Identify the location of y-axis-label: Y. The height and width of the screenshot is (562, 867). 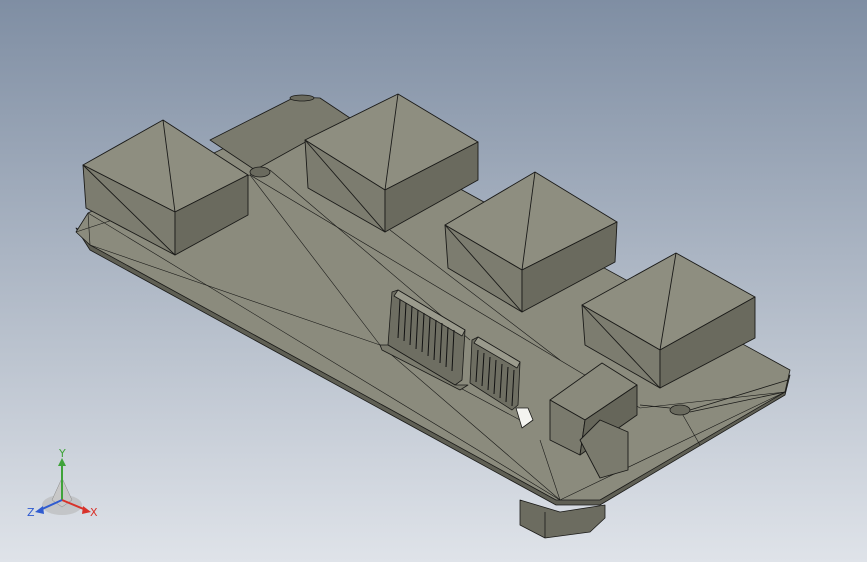
(62, 453).